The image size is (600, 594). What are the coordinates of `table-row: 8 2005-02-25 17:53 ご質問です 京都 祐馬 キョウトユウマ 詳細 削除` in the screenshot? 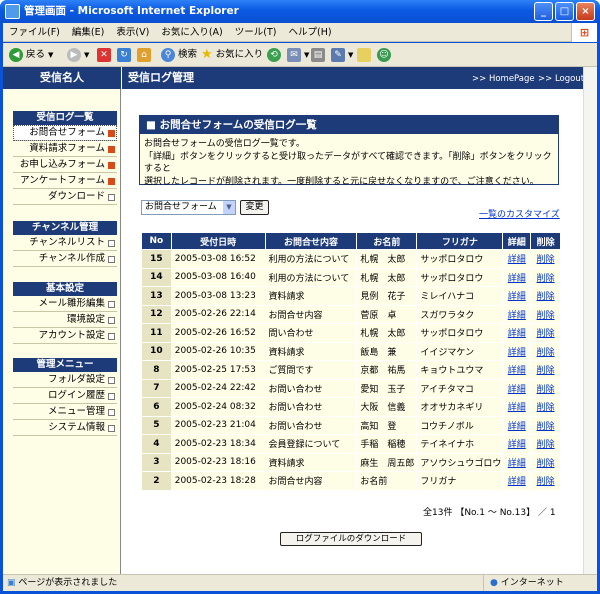 It's located at (351, 370).